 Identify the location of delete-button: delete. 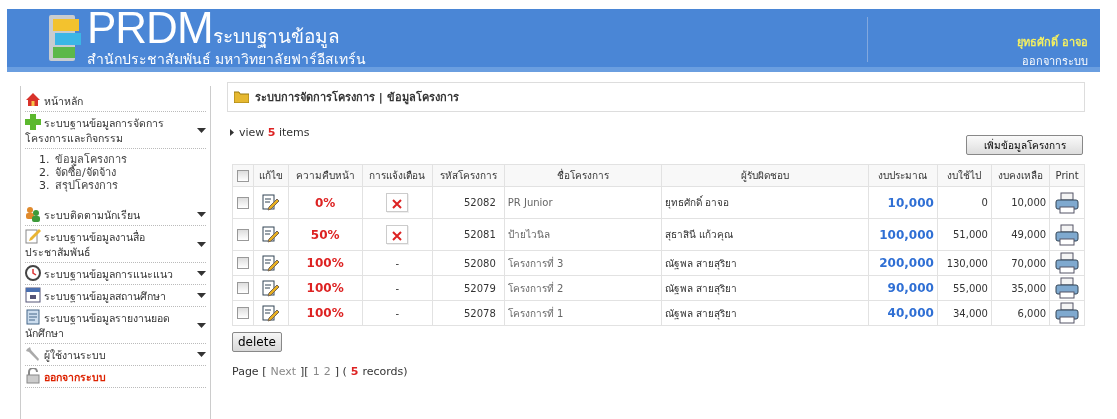
(257, 342).